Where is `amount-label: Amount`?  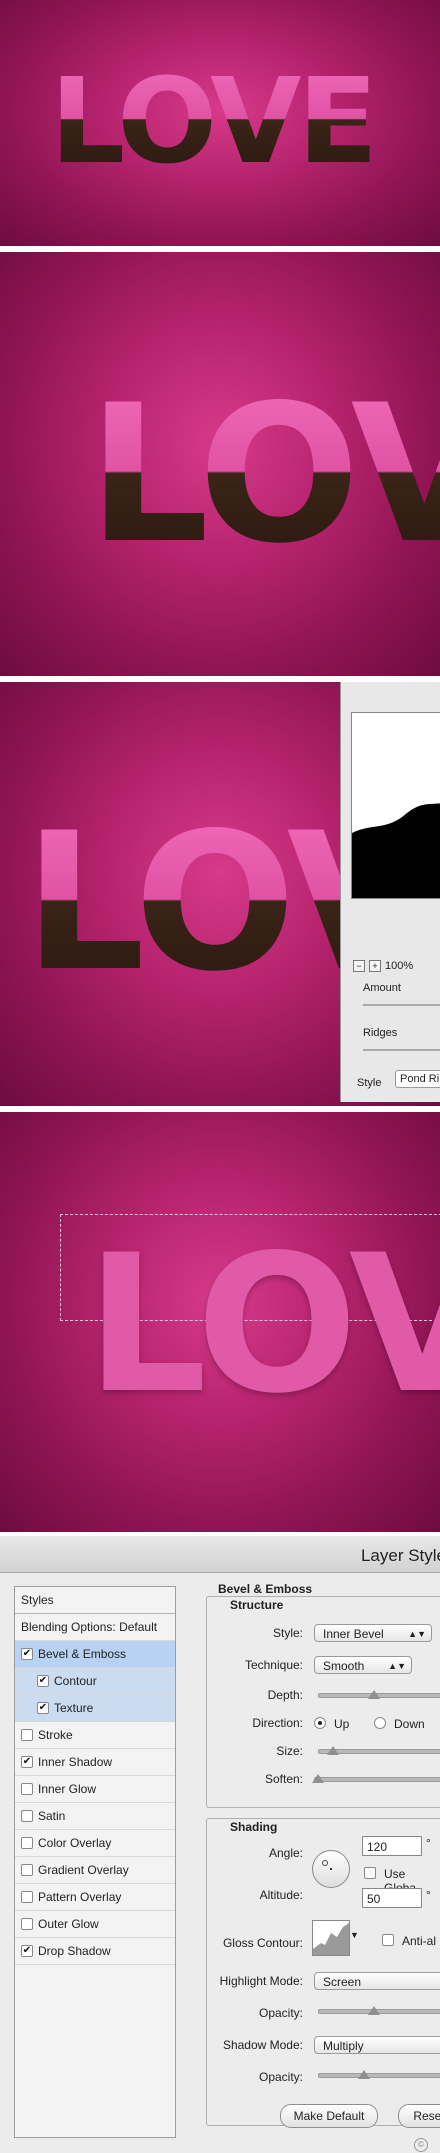
amount-label: Amount is located at coordinates (382, 988).